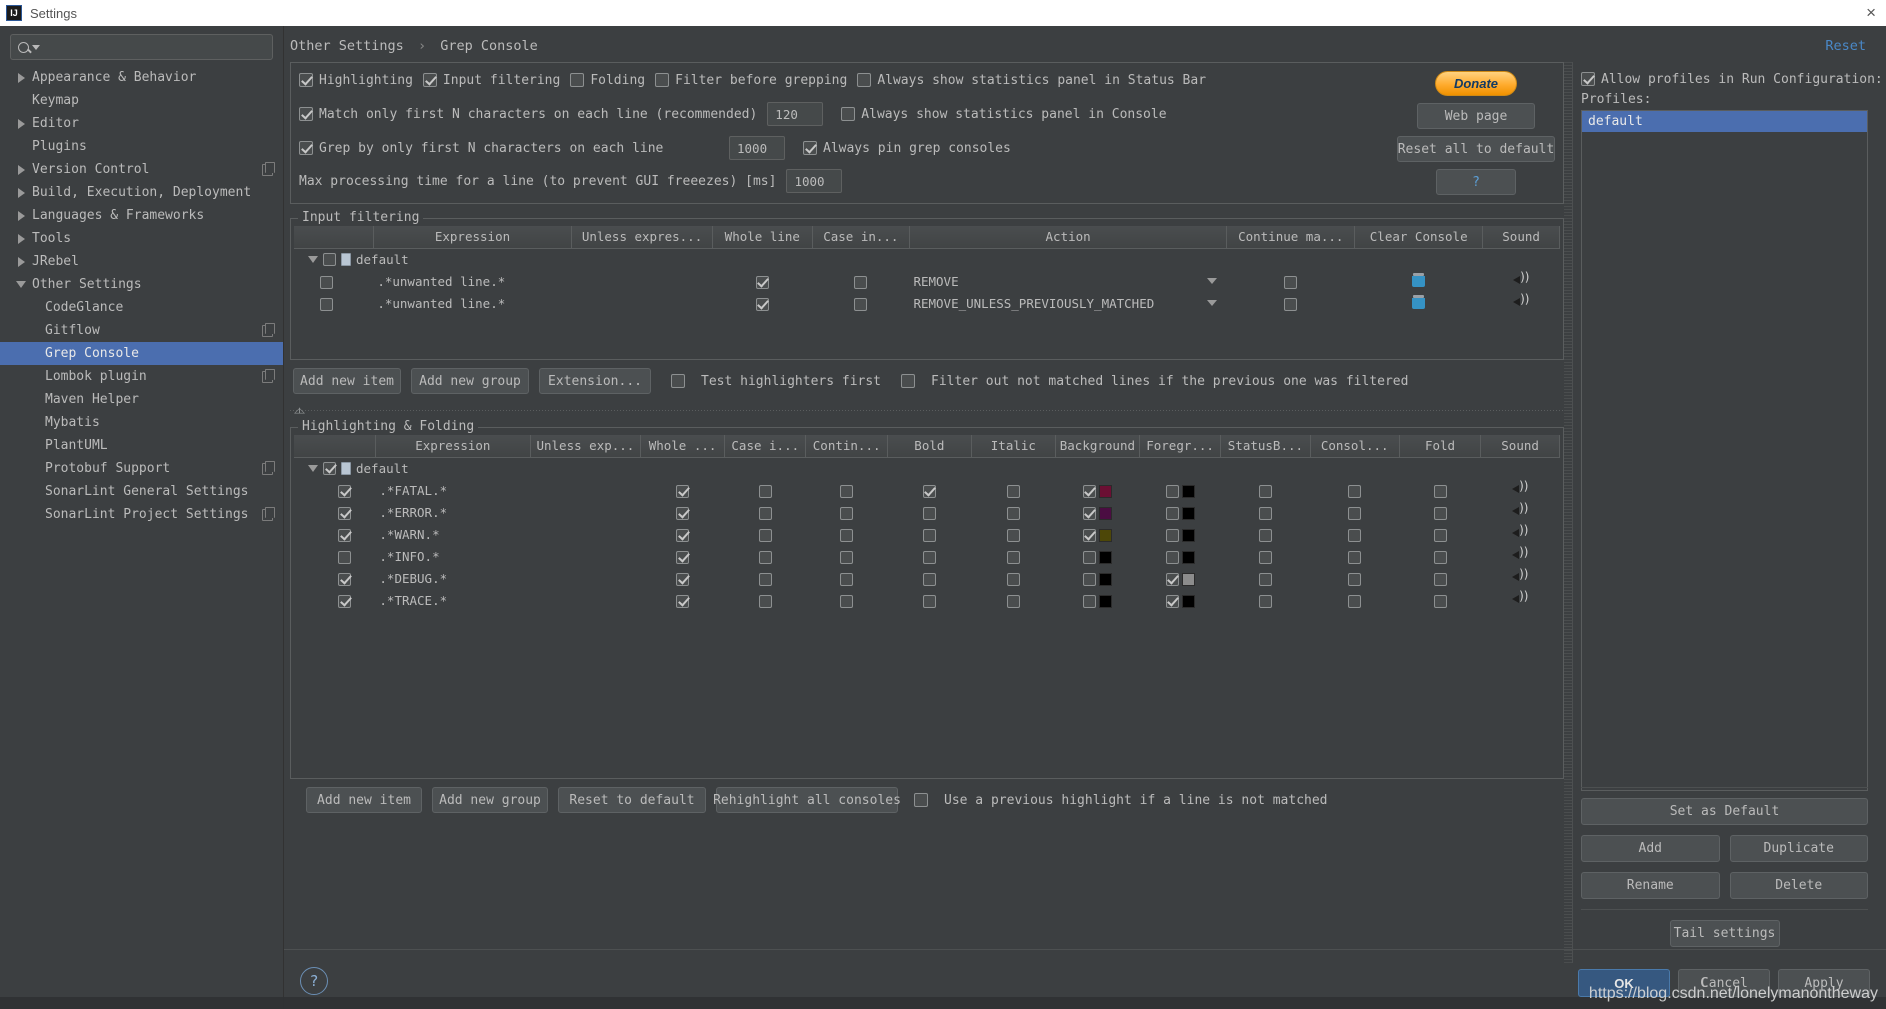 The height and width of the screenshot is (1009, 1886). Describe the element at coordinates (762, 237) in the screenshot. I see `column-header: Whole line` at that location.